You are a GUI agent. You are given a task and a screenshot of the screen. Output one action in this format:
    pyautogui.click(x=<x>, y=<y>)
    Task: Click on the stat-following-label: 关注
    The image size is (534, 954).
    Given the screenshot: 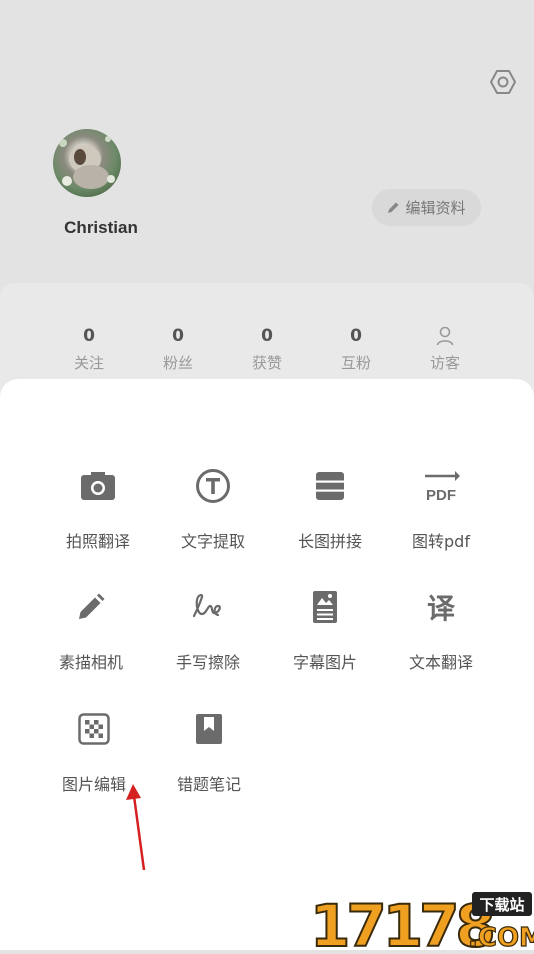 What is the action you would take?
    pyautogui.click(x=88, y=363)
    